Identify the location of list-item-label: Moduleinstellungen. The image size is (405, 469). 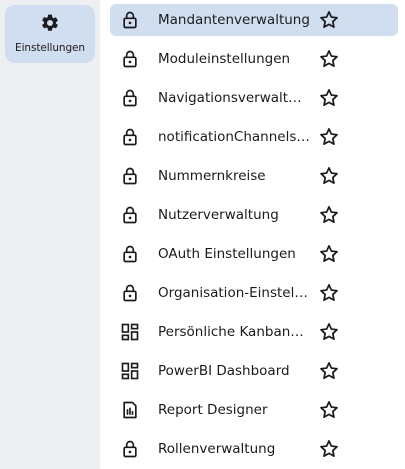
(224, 59).